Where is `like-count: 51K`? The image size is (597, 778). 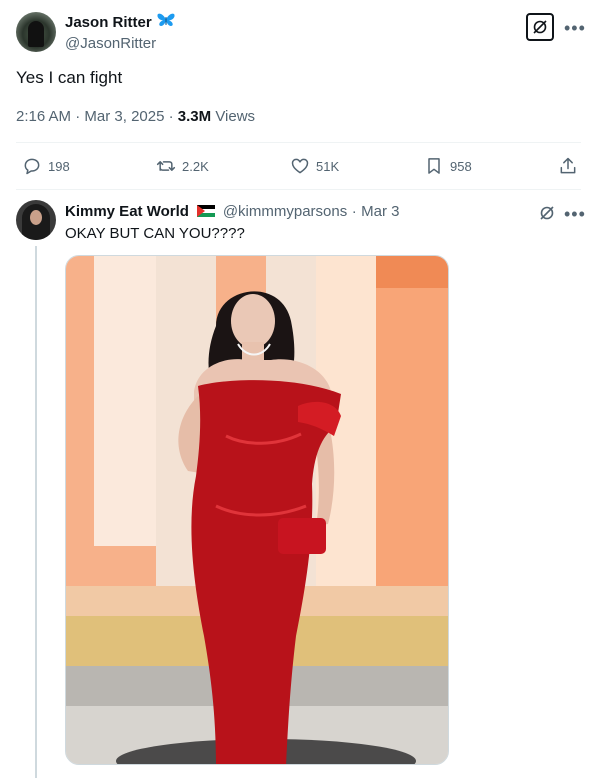
like-count: 51K is located at coordinates (328, 166).